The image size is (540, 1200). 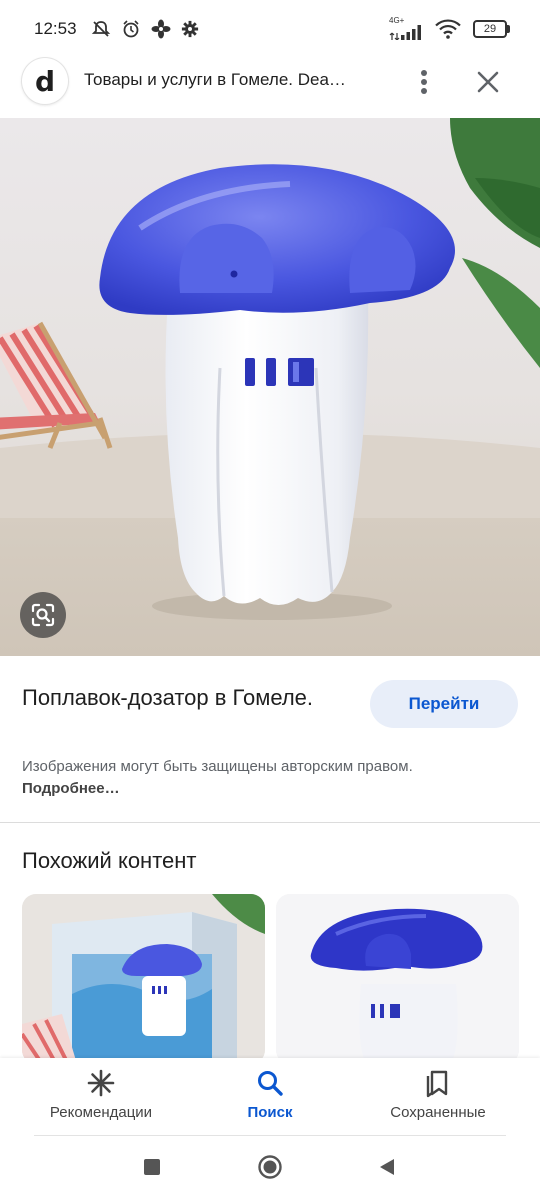 I want to click on section-divider, so click(x=270, y=822).